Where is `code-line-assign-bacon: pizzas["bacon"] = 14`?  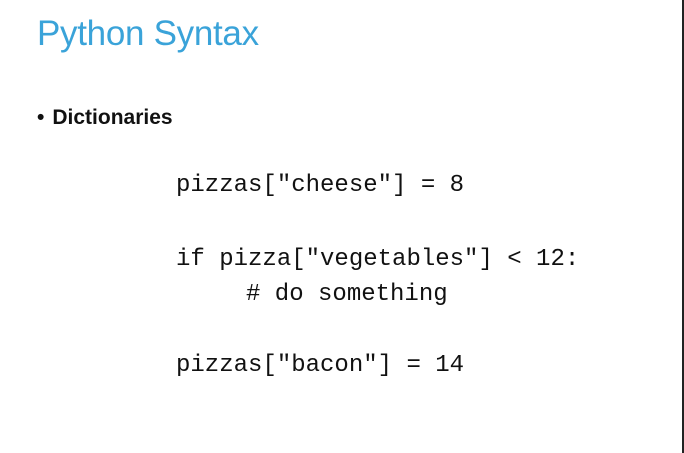
code-line-assign-bacon: pizzas["bacon"] = 14 is located at coordinates (320, 365).